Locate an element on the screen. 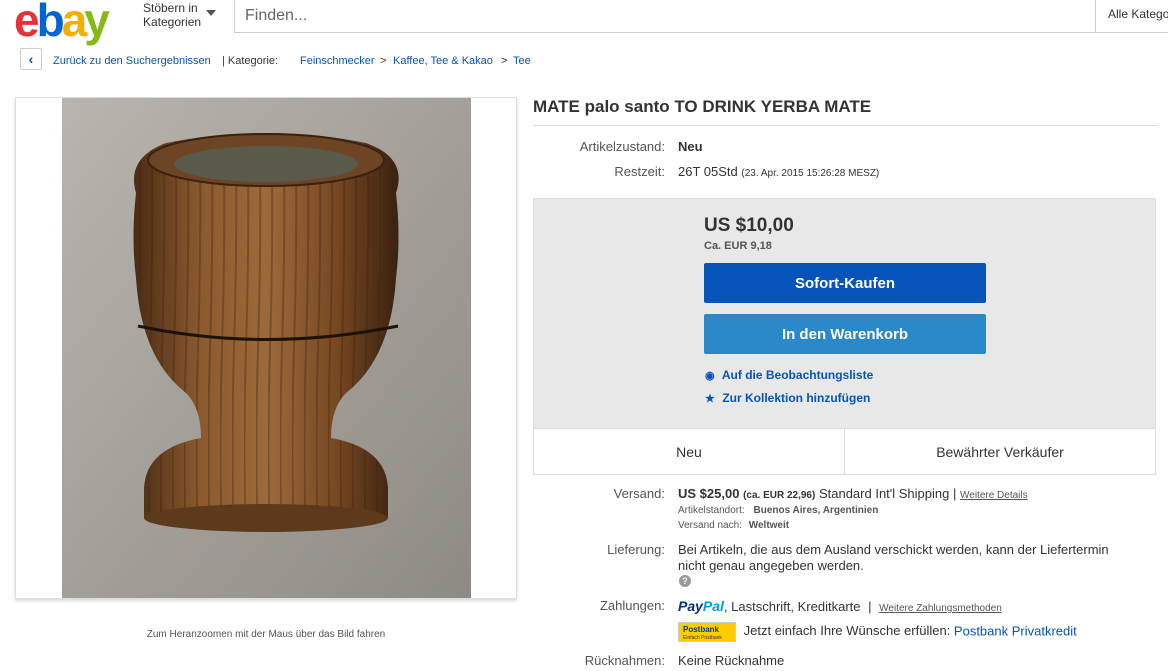 This screenshot has height=671, width=1168. feature-row: Neu Bewährter Verkäufer is located at coordinates (844, 451).